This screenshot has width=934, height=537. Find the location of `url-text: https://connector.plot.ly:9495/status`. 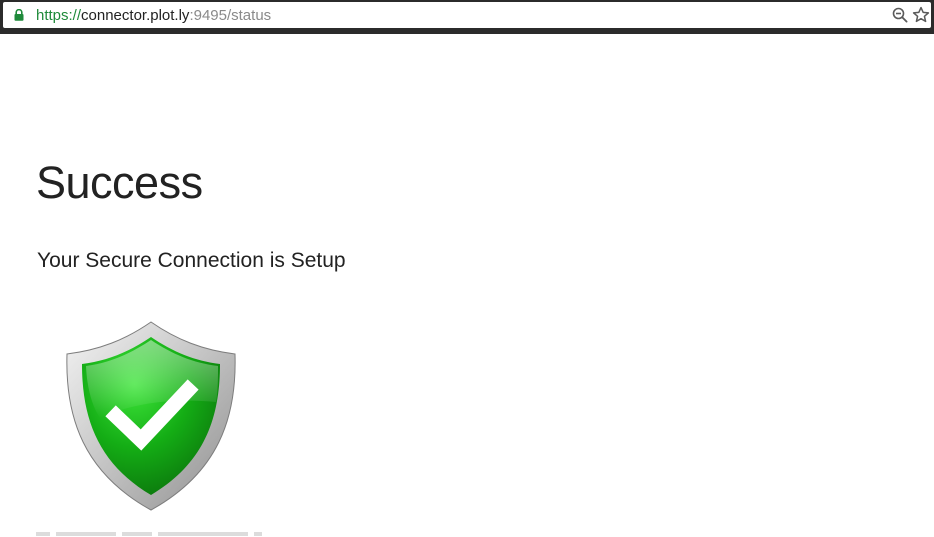

url-text: https://connector.plot.ly:9495/status is located at coordinates (153, 15).